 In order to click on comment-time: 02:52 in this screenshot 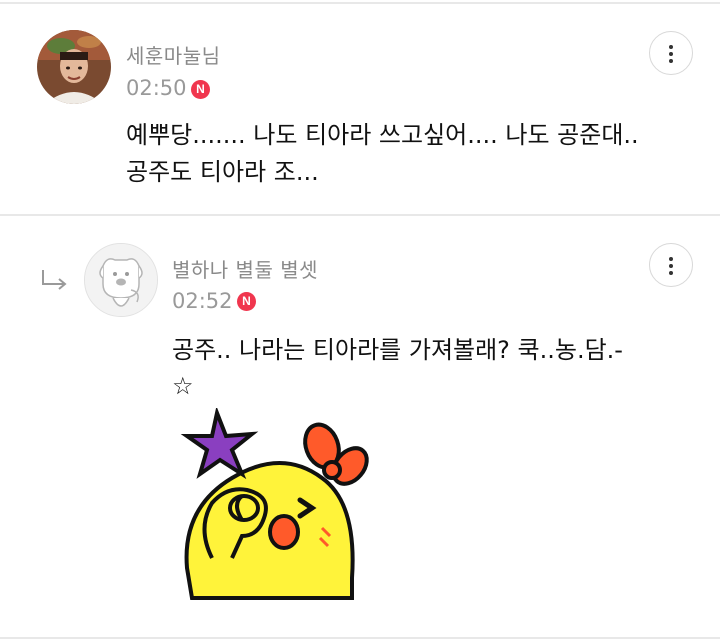, I will do `click(202, 301)`.